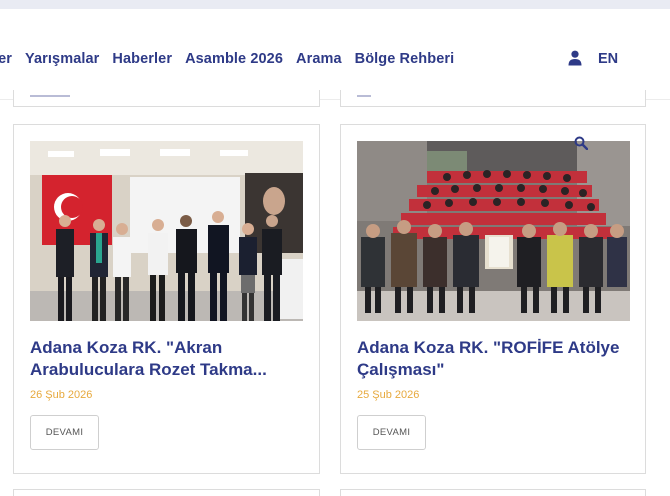 This screenshot has height=496, width=670. I want to click on news-title: Adana Koza RK. "ROFİFE Atölye Çalışması", so click(495, 359).